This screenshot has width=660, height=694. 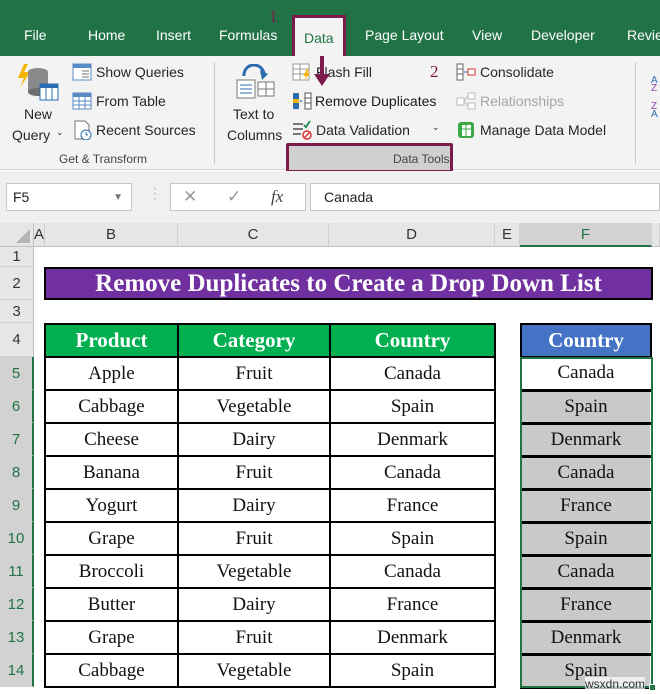 I want to click on row-header-14: 14, so click(x=17, y=670).